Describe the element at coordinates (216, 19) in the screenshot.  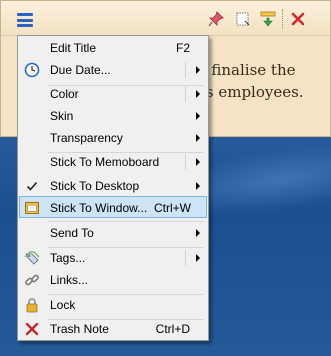
I see `pin-icon` at that location.